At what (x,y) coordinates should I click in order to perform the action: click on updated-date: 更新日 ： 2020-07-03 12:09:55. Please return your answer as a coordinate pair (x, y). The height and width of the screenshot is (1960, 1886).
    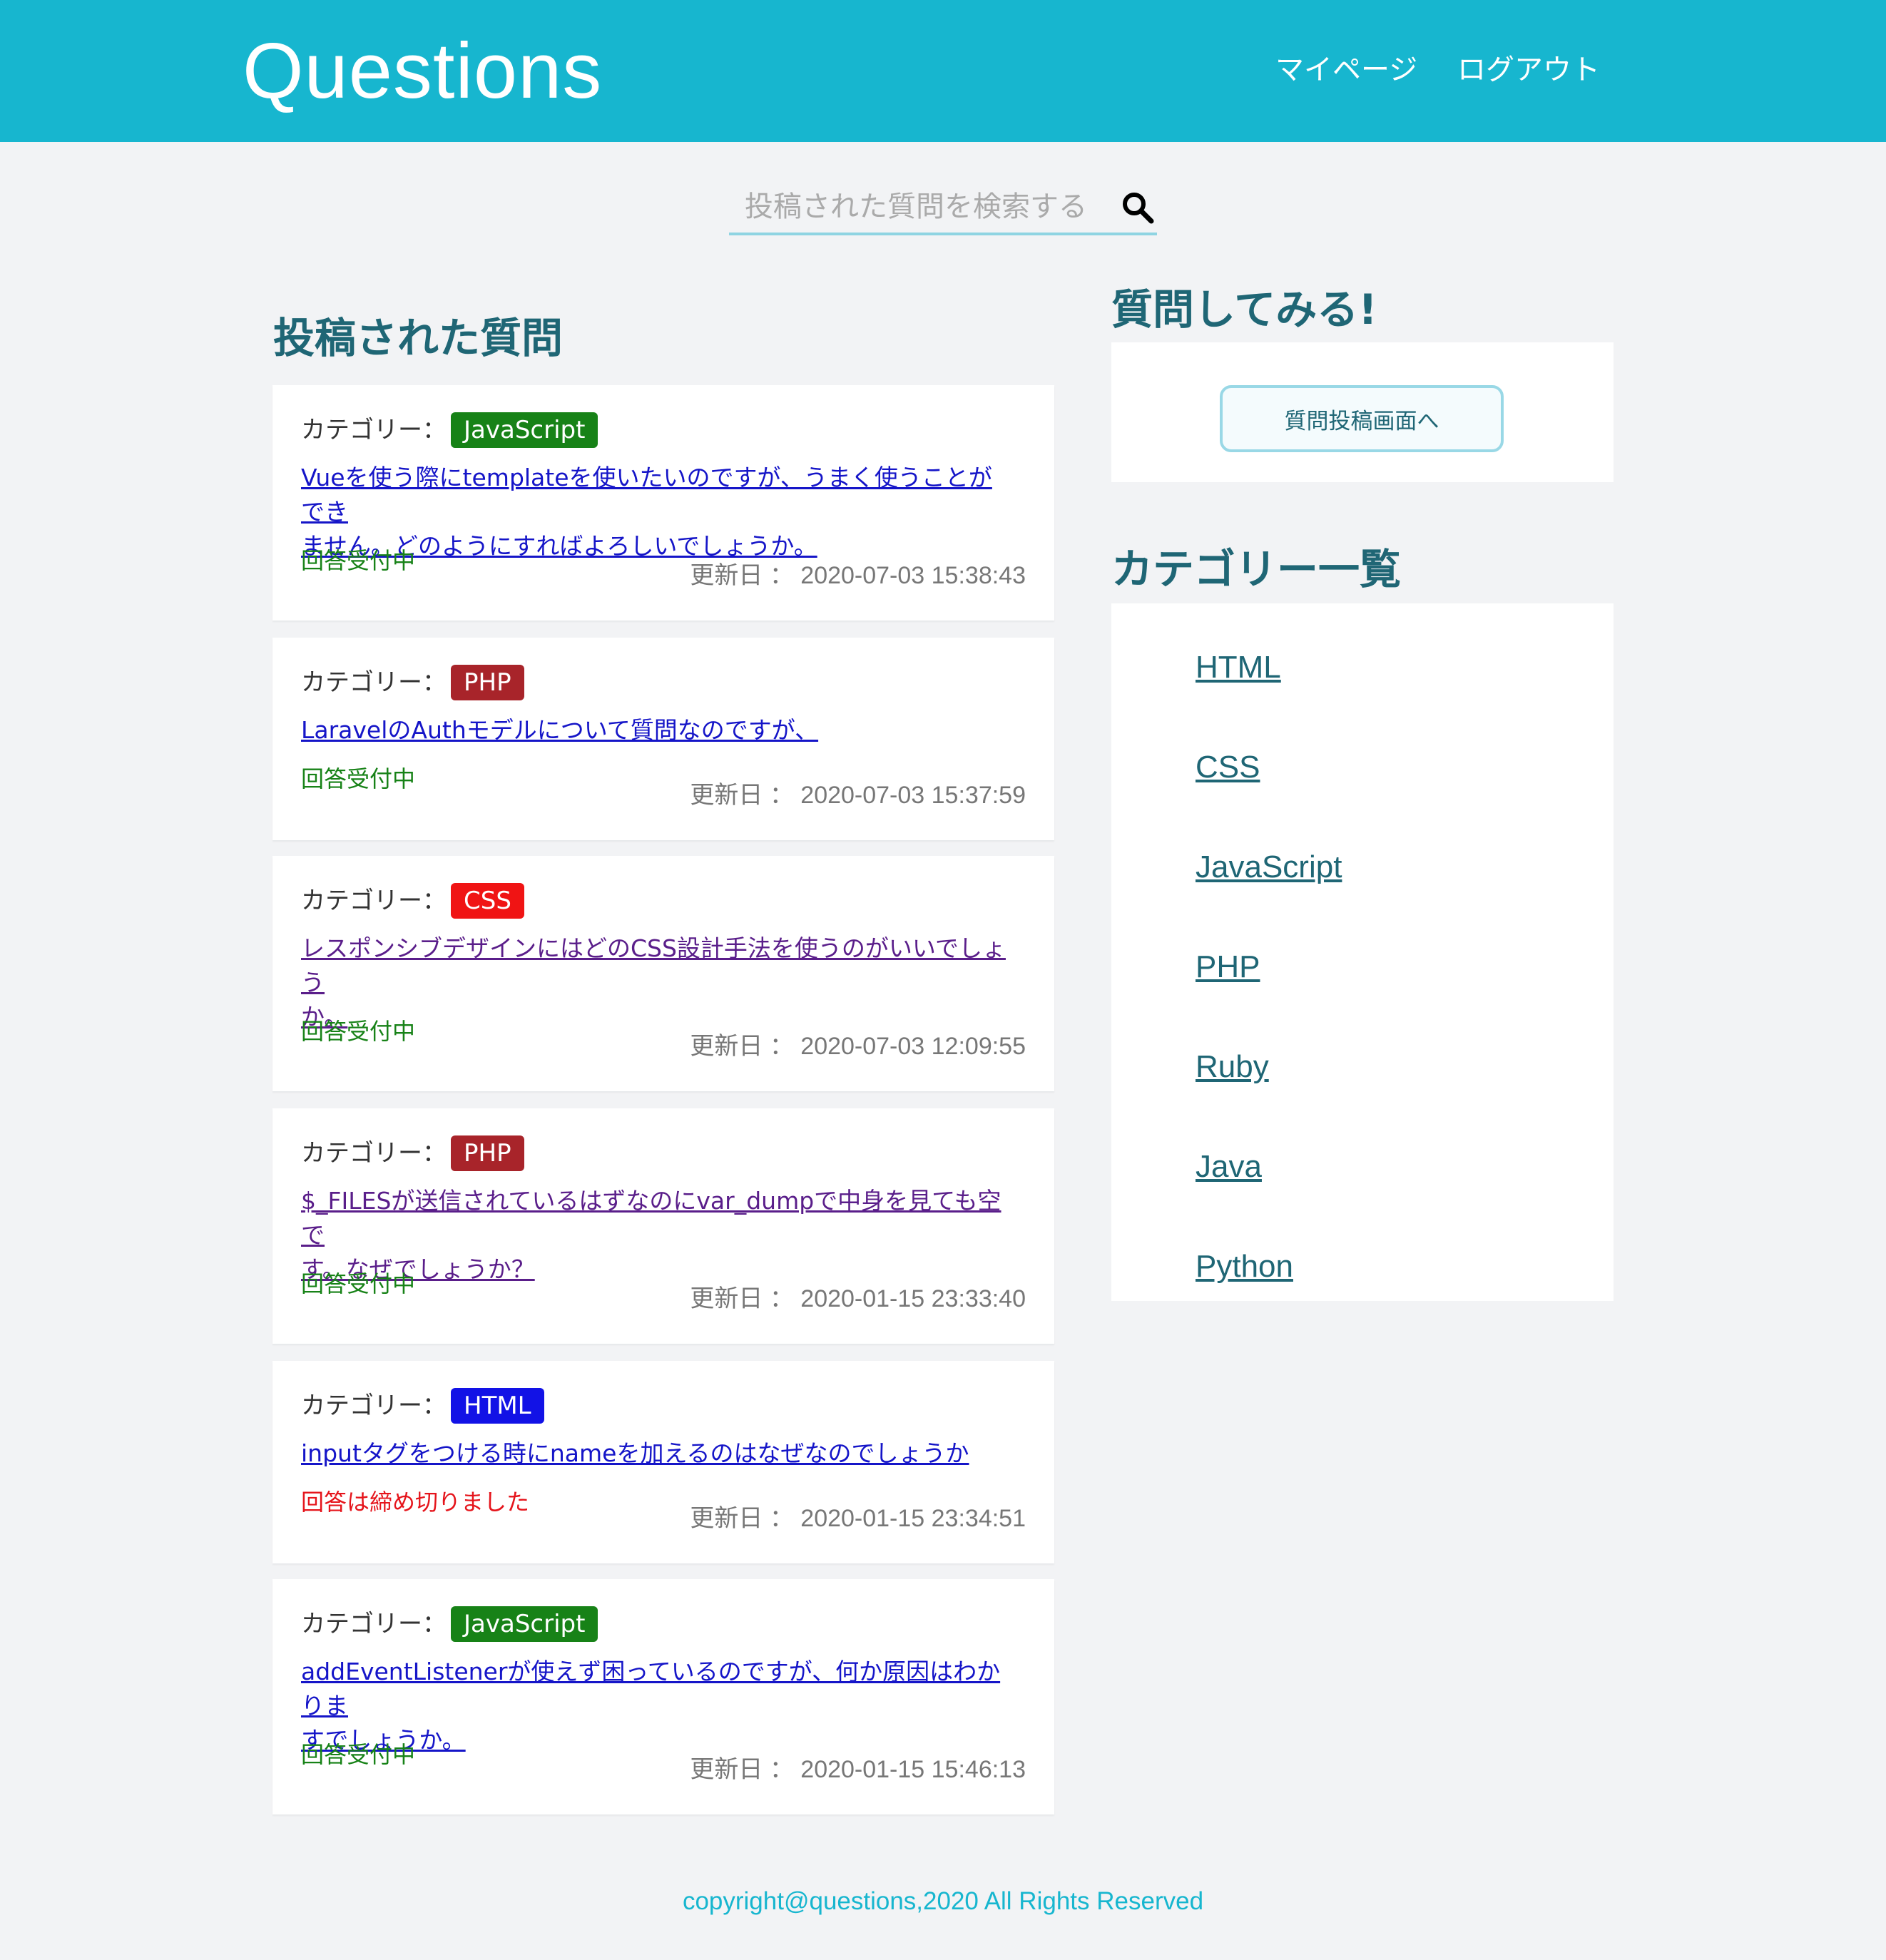
    Looking at the image, I should click on (858, 1046).